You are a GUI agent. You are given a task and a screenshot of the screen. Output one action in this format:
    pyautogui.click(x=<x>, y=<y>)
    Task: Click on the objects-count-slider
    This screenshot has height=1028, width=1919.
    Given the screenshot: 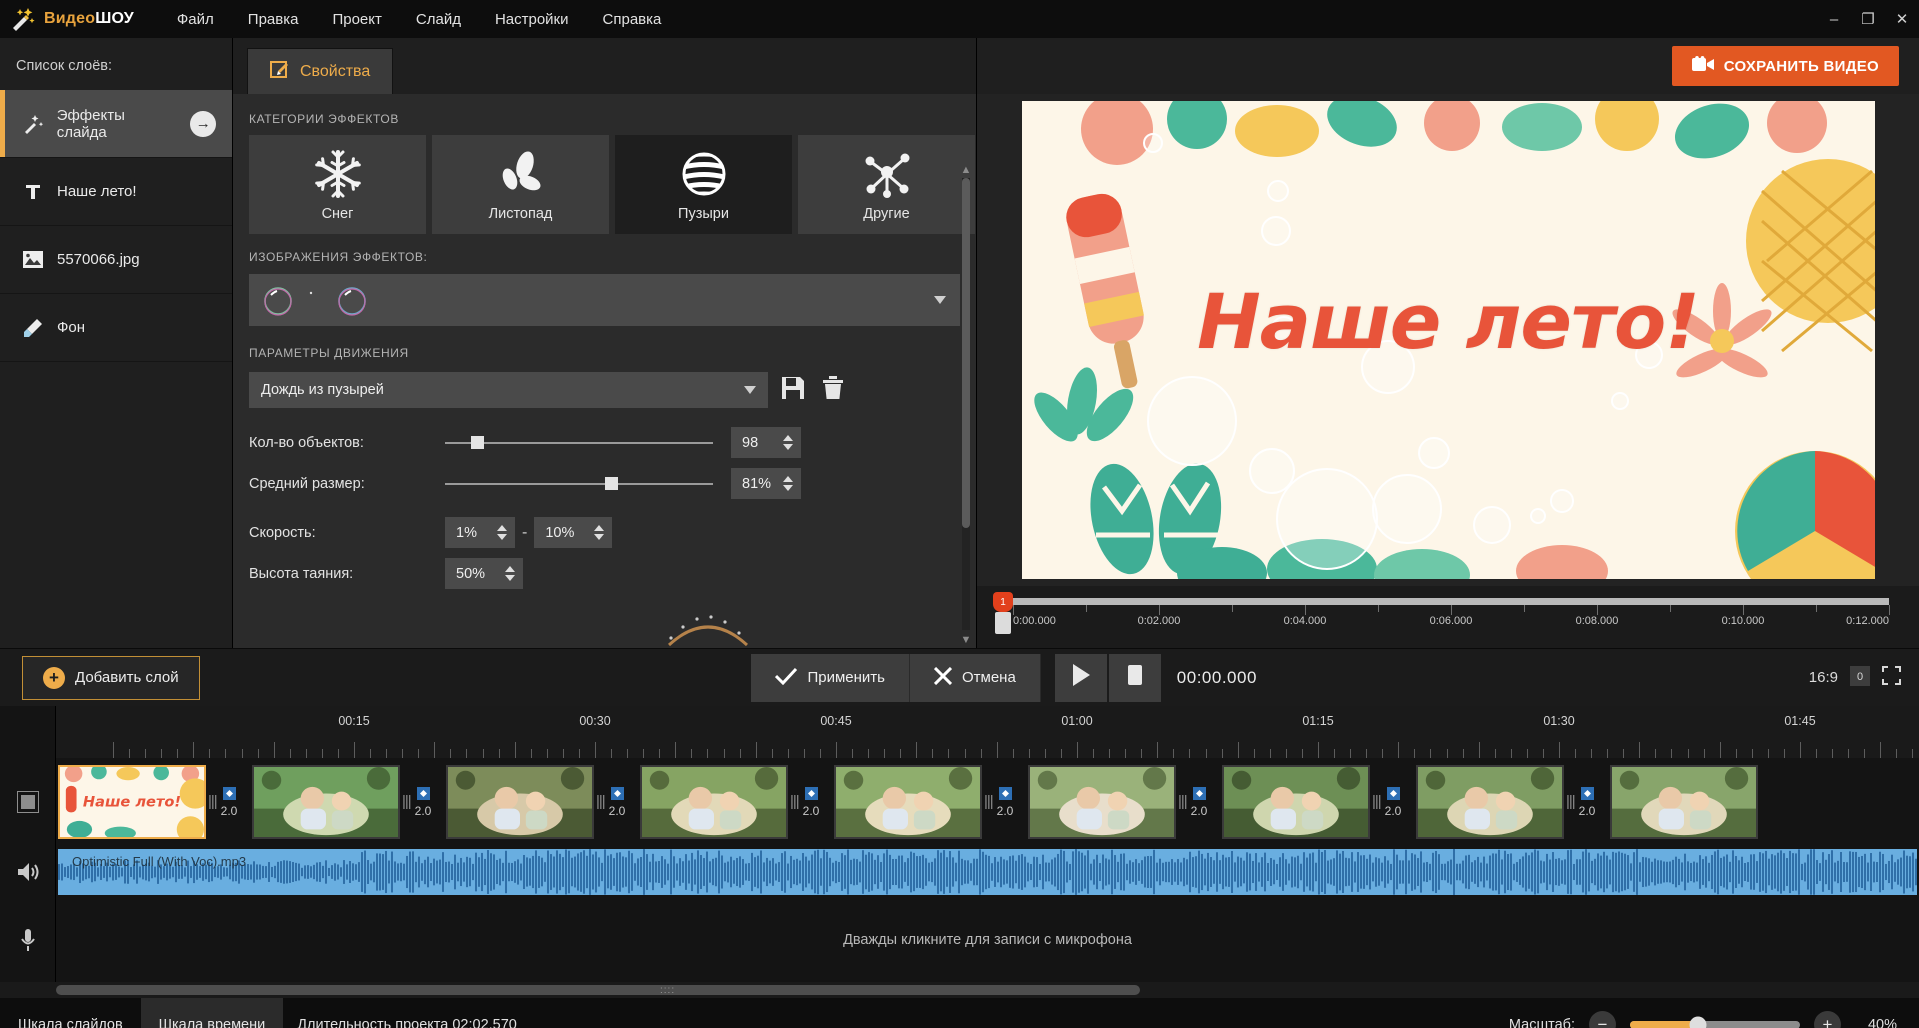 What is the action you would take?
    pyautogui.click(x=579, y=443)
    